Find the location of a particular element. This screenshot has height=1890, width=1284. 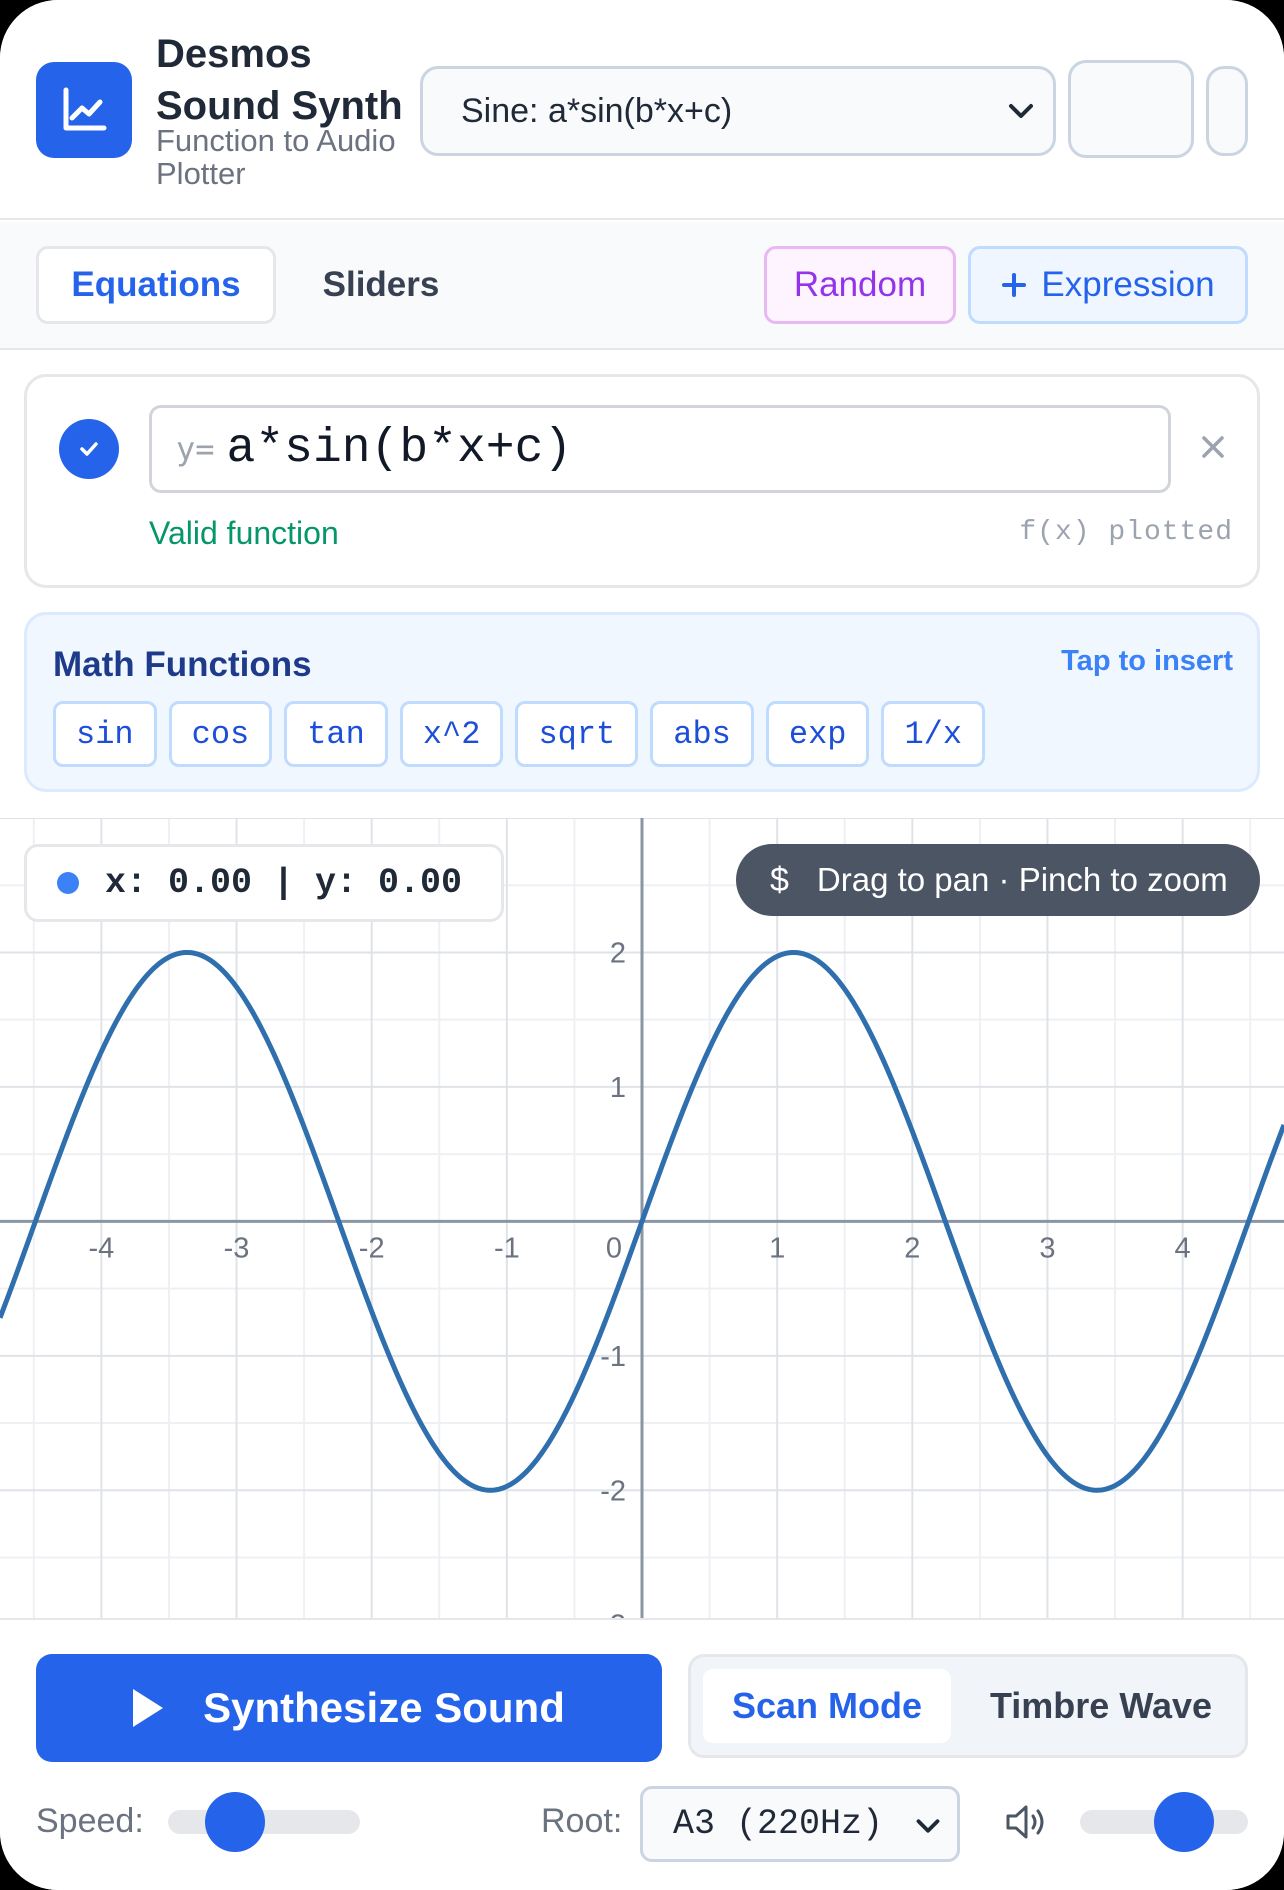

coordinate-readout: x: 0.00 | y: 0.00 is located at coordinates (264, 883).